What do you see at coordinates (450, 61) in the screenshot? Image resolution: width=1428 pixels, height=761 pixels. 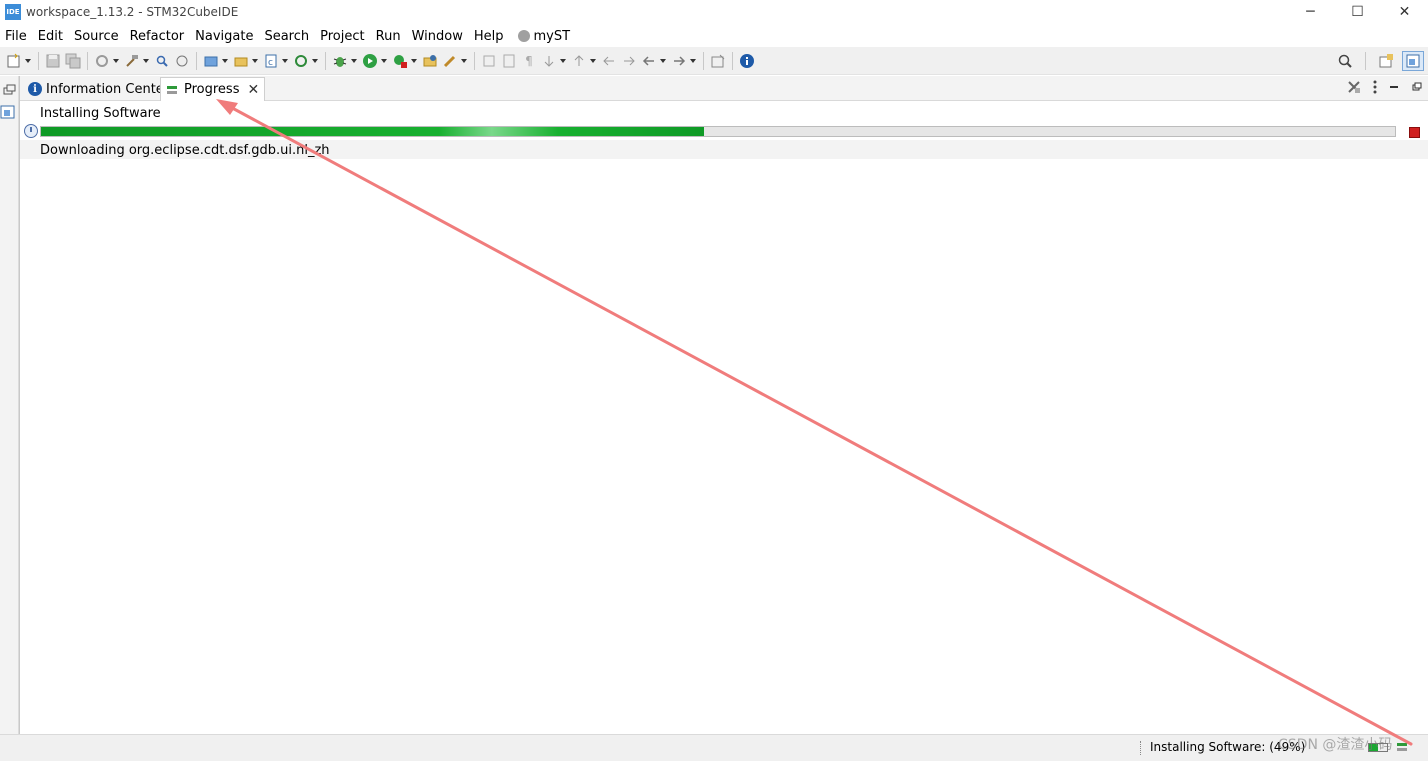 I see `pen-icon` at bounding box center [450, 61].